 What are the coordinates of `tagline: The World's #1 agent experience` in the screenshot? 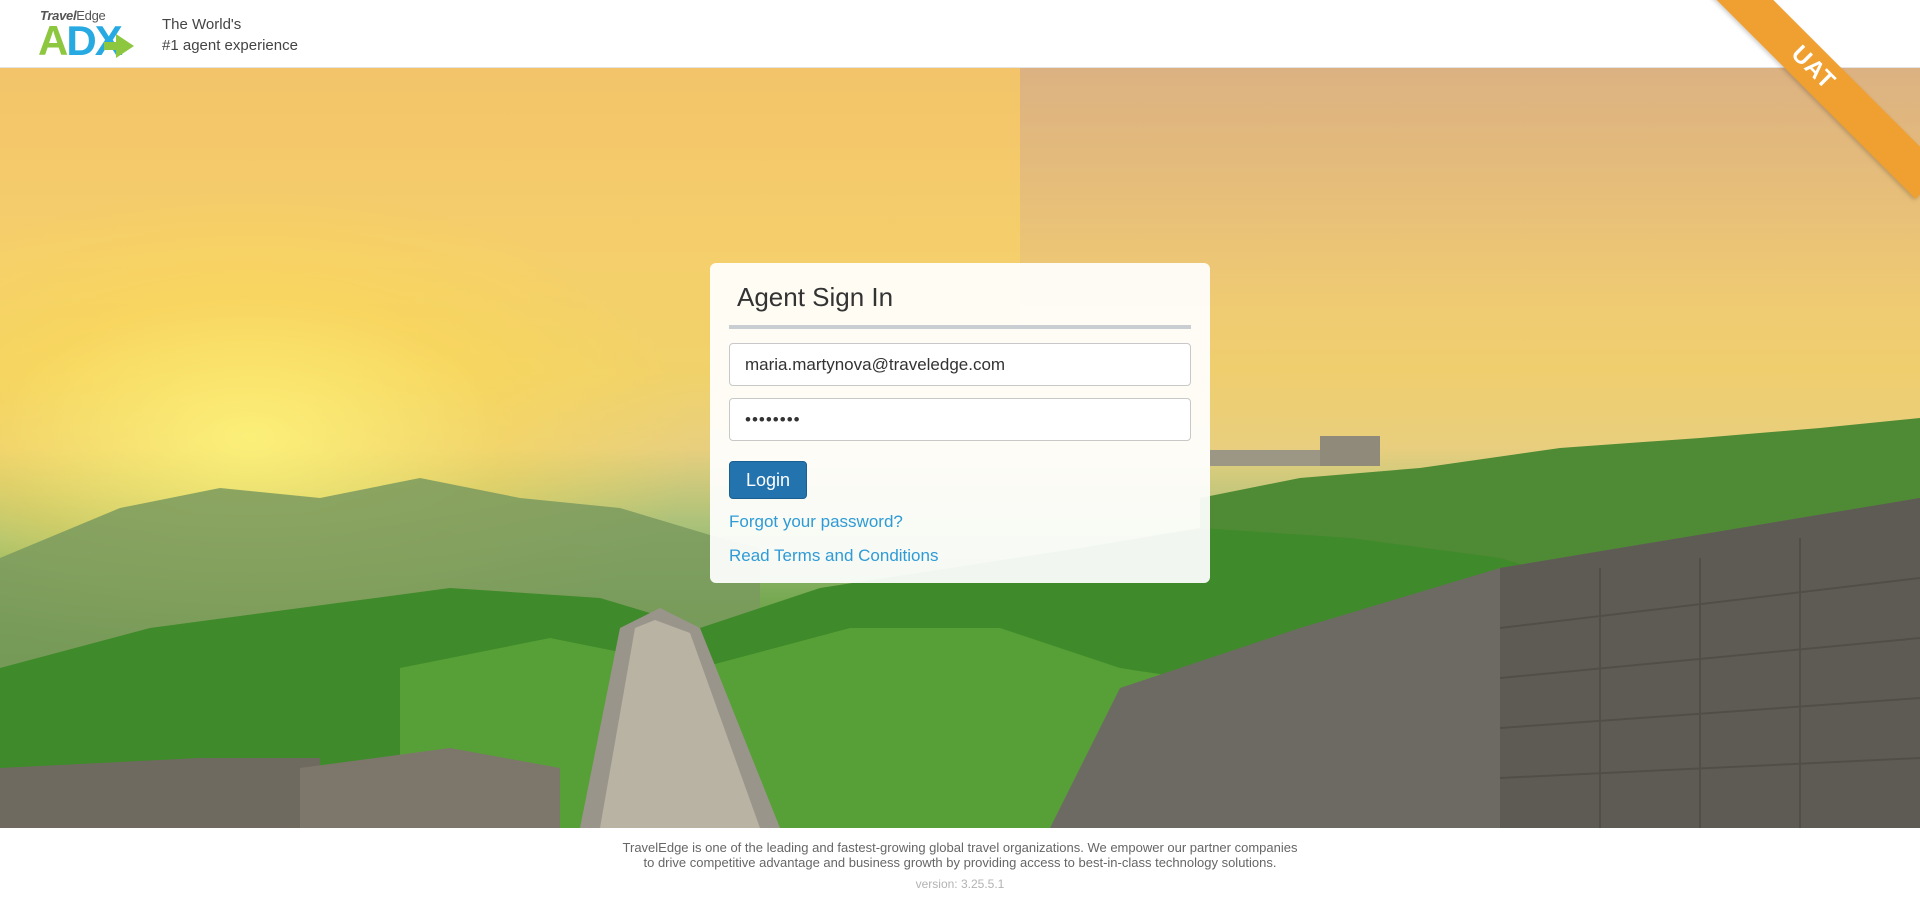 It's located at (230, 35).